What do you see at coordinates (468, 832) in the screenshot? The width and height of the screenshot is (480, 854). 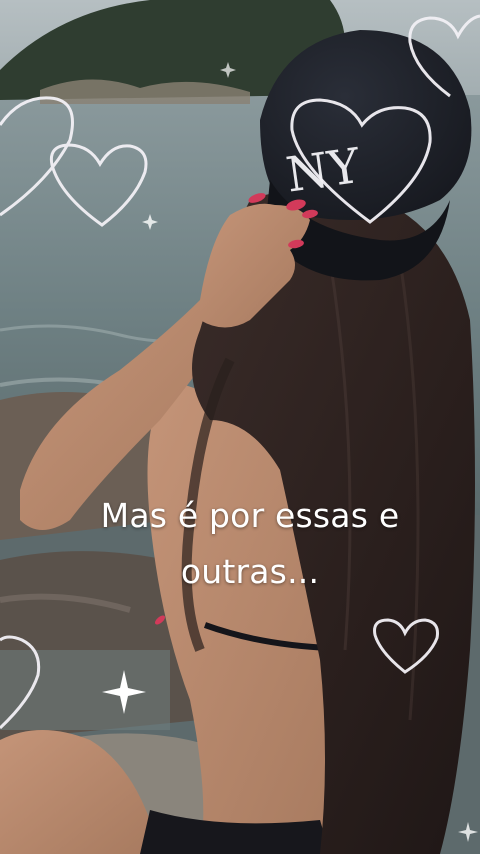 I see `sparkle-icon` at bounding box center [468, 832].